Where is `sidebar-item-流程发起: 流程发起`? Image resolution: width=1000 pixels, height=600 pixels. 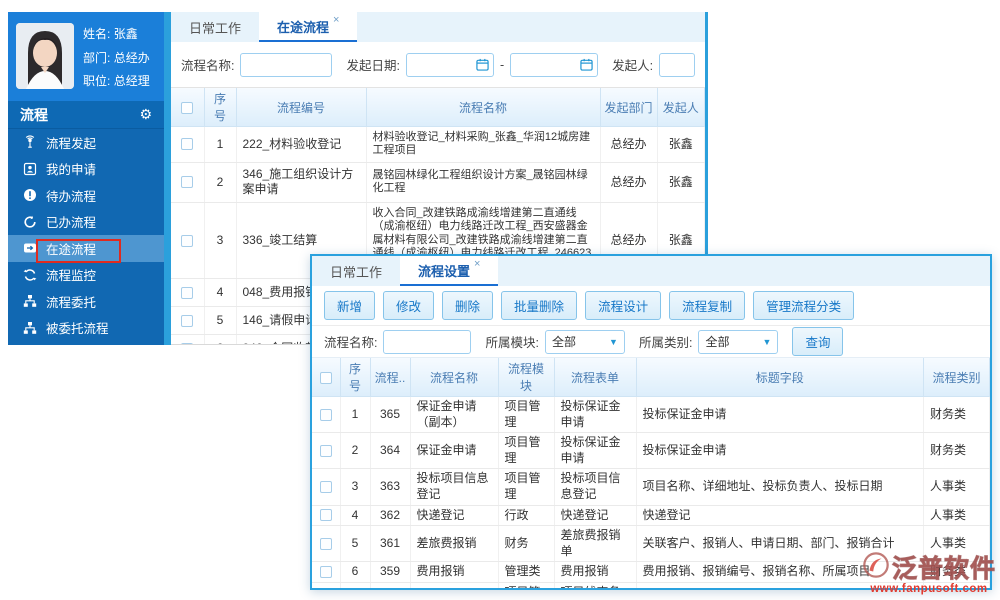
sidebar-item-流程发起: 流程发起 is located at coordinates (86, 142).